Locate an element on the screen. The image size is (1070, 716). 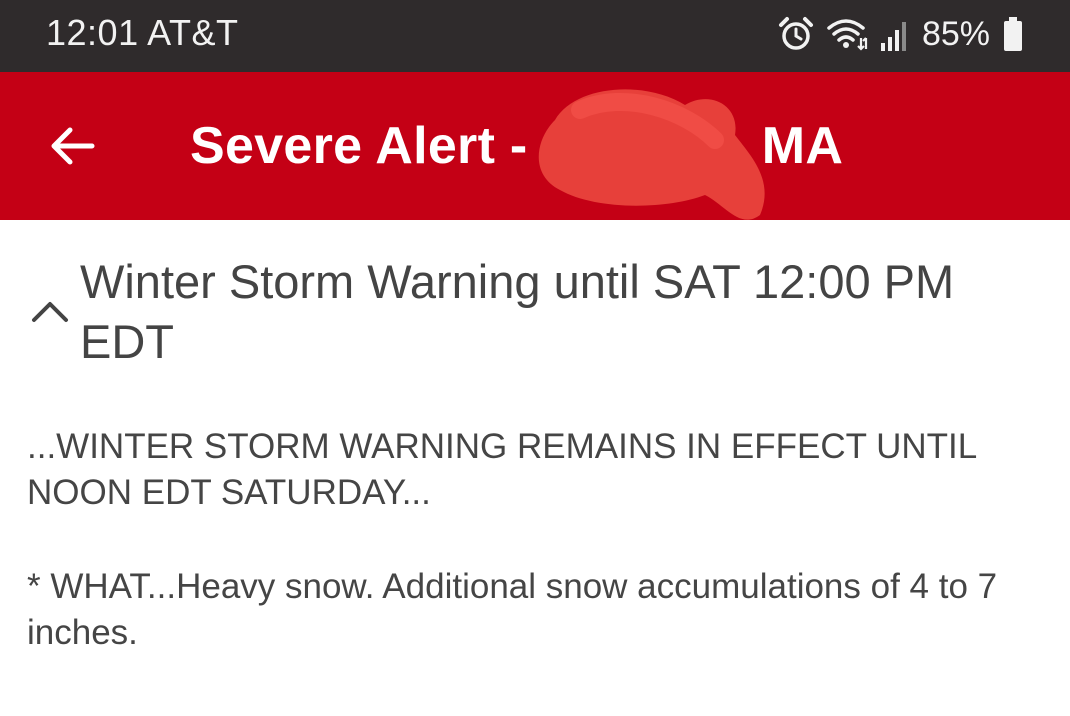
back-button is located at coordinates (72, 146).